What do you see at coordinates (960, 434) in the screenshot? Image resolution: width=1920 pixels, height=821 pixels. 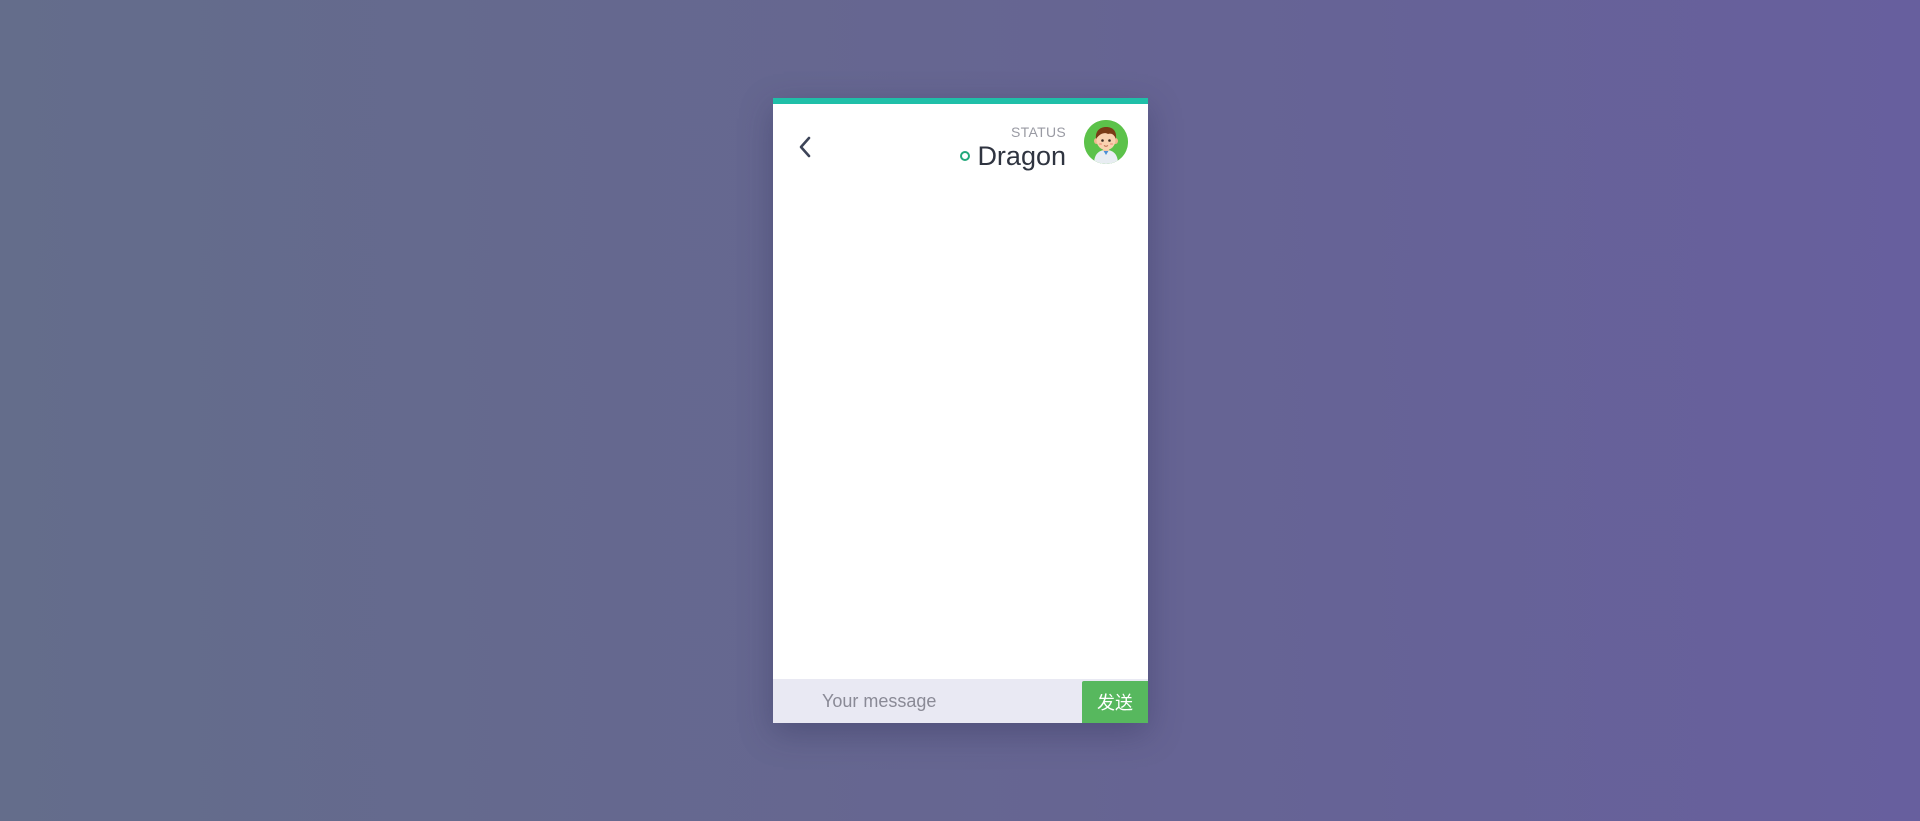 I see `messages-area` at bounding box center [960, 434].